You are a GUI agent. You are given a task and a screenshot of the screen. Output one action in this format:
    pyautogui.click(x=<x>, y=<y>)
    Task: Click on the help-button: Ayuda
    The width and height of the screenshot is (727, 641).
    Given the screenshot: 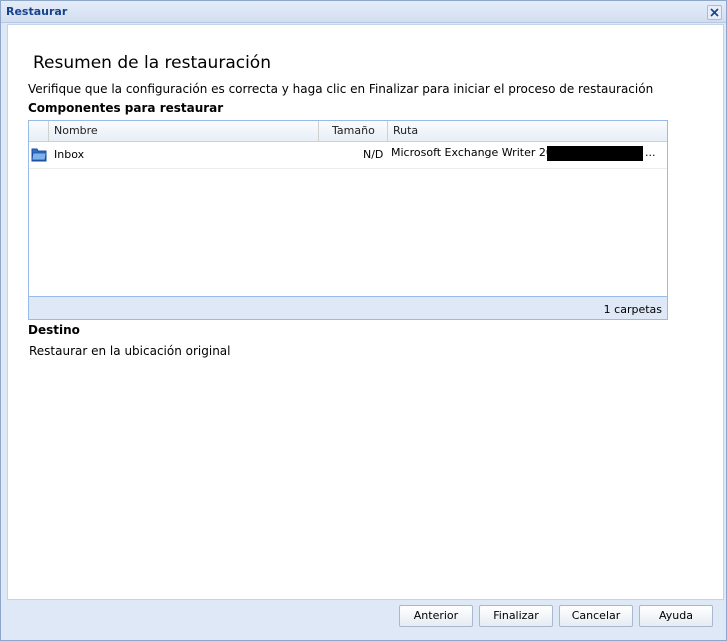 What is the action you would take?
    pyautogui.click(x=676, y=616)
    